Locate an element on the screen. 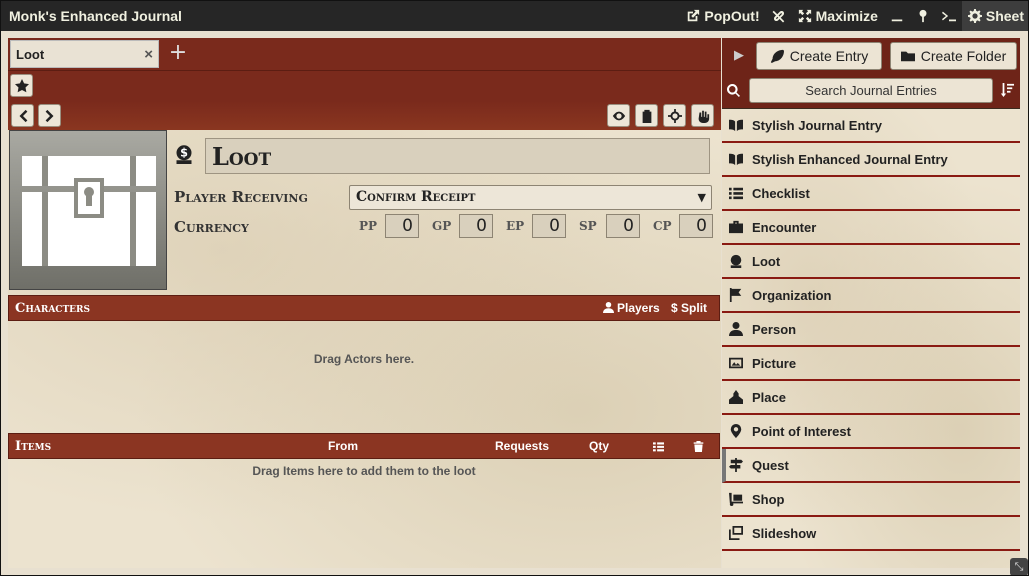 The image size is (1029, 576). unlink-icon is located at coordinates (778, 16).